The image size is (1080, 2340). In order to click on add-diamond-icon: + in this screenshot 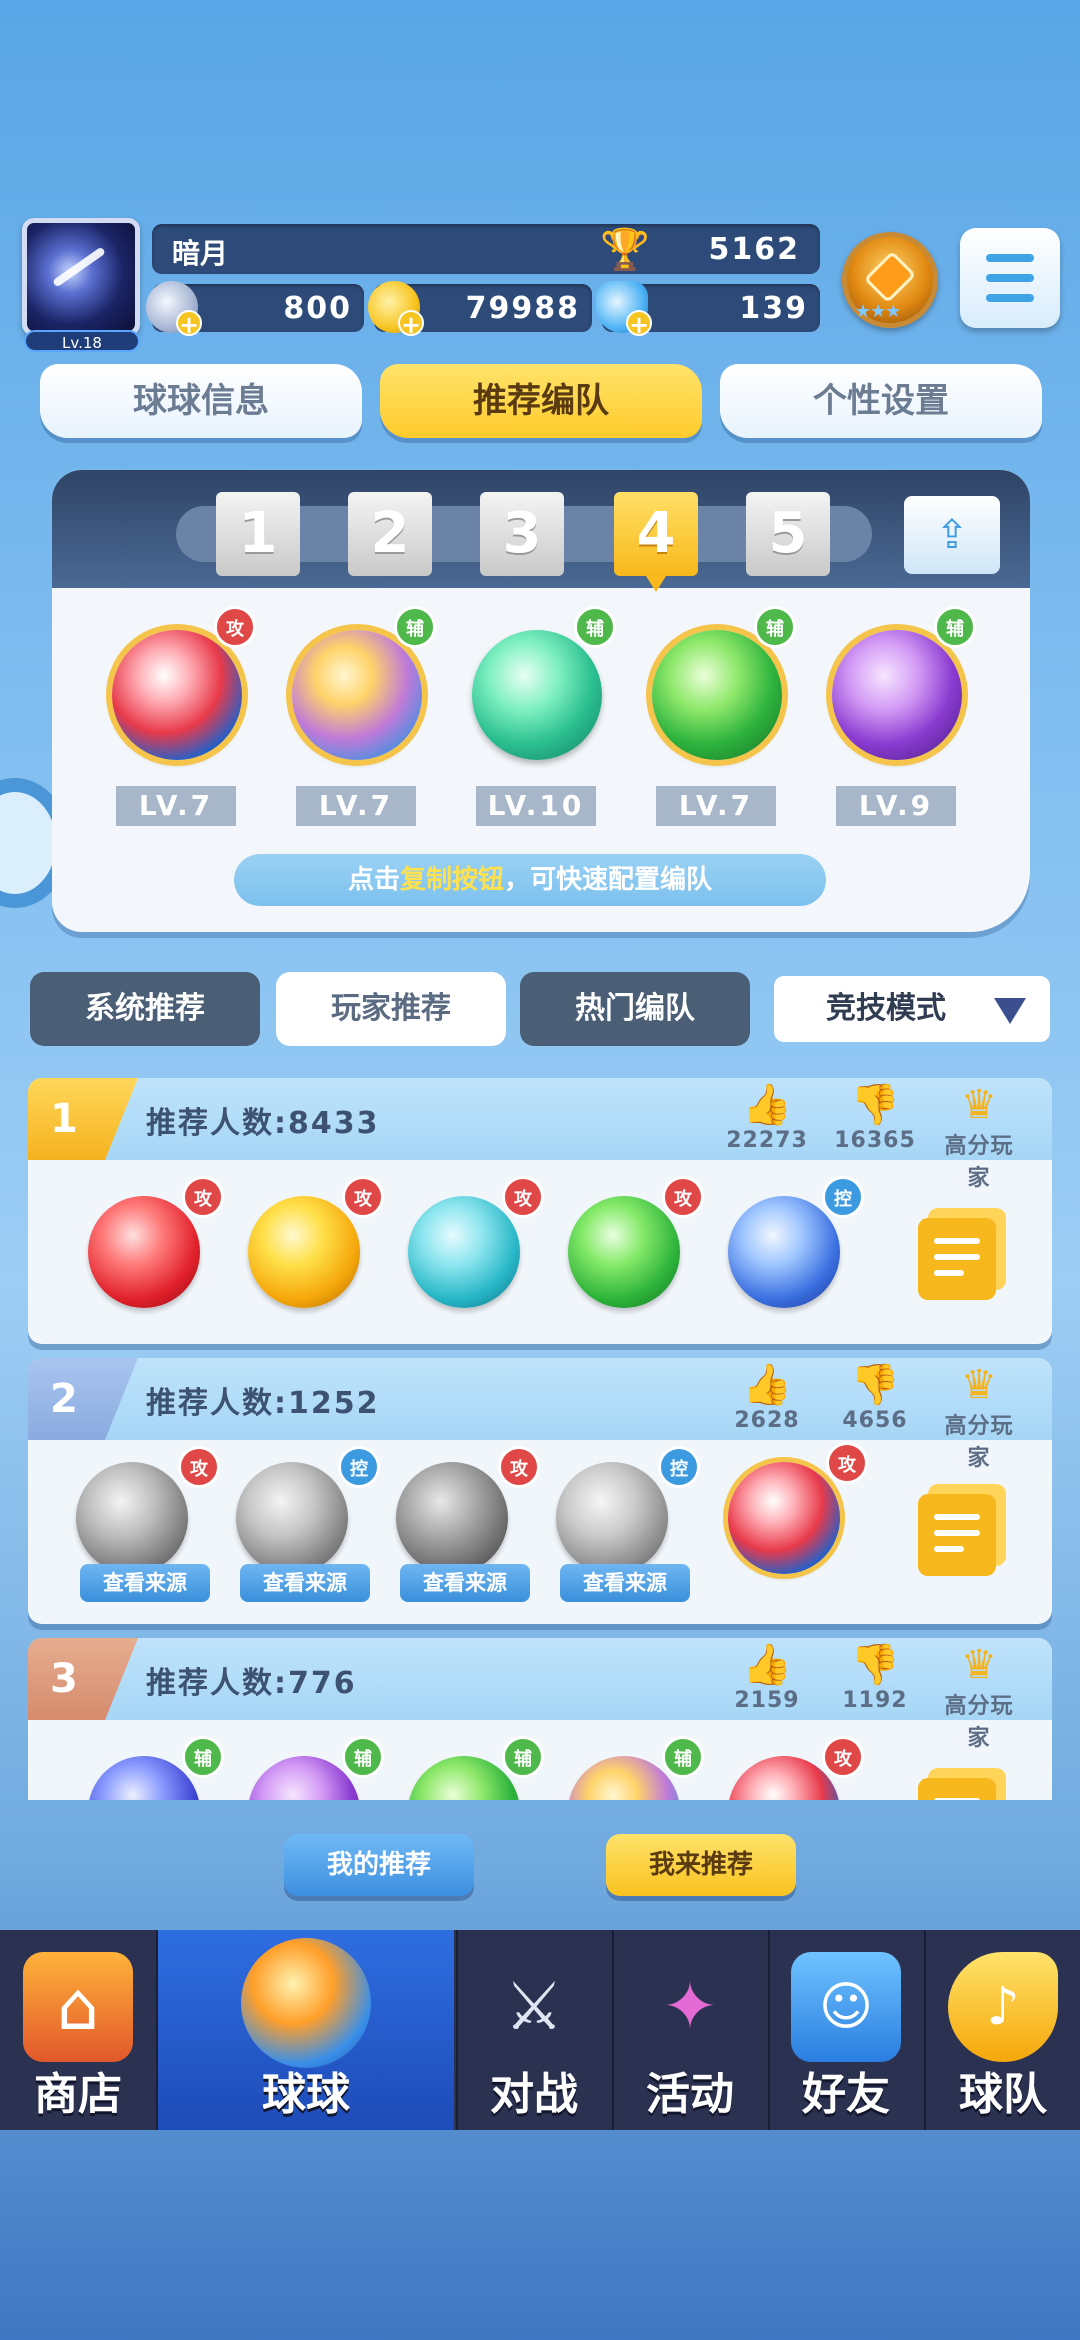, I will do `click(639, 324)`.